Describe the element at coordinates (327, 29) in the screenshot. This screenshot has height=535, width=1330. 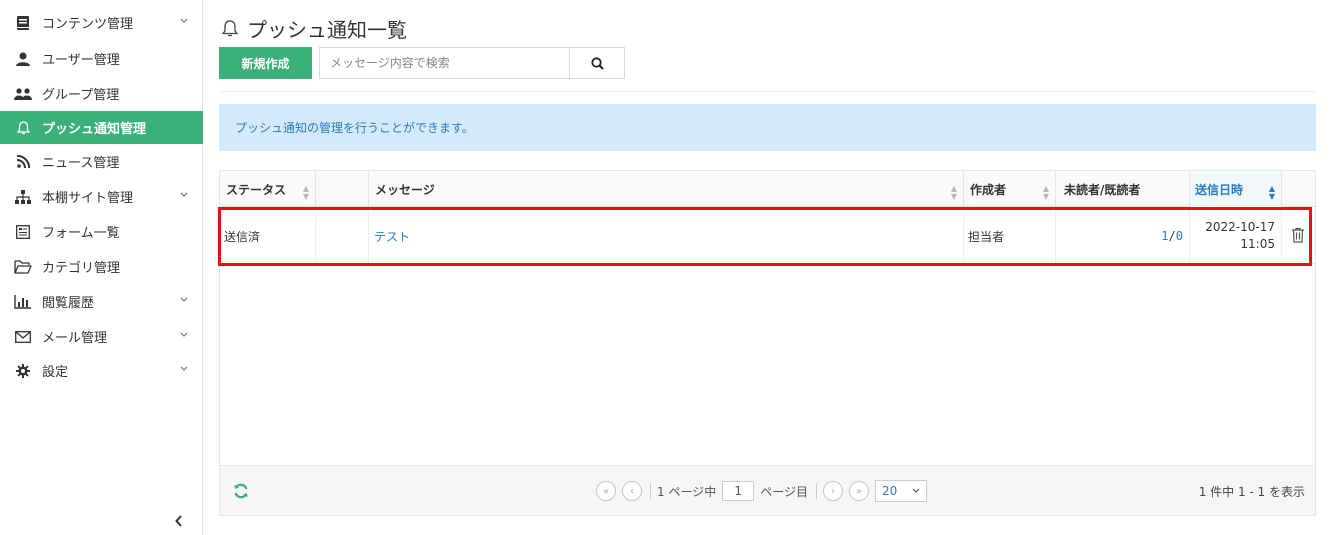
I see `page-title: プッシュ通知一覧` at that location.